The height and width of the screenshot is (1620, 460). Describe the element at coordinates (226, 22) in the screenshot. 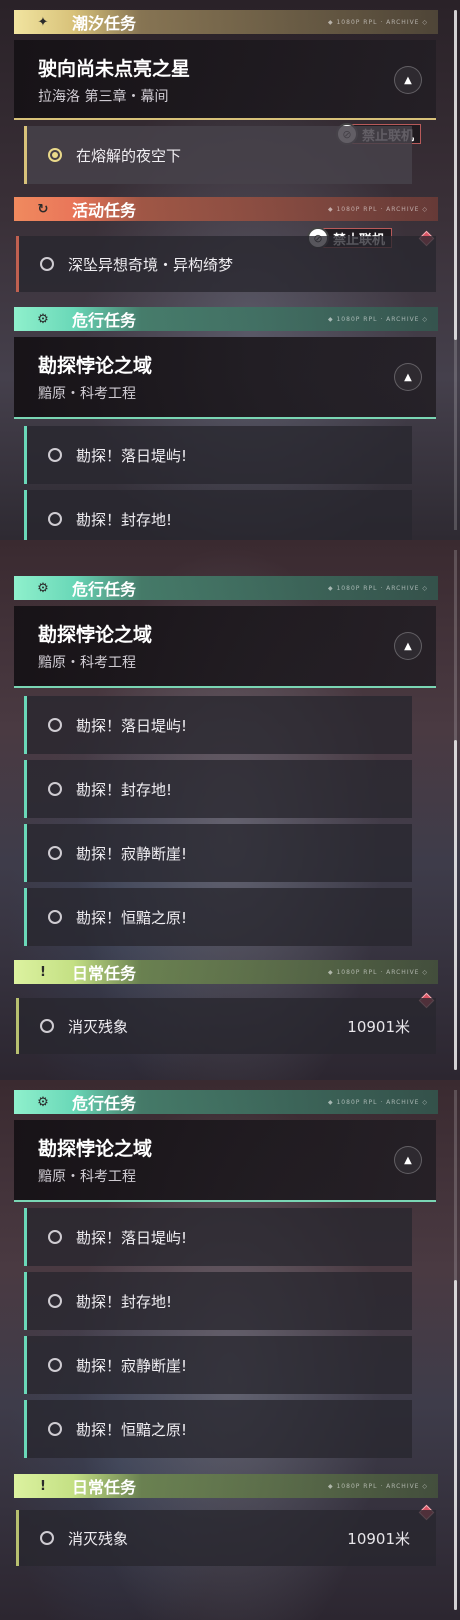

I see `category-header-tide: ✦ 潮汐任务 ◆ 1080P RPL · ARCHIVE ◇` at that location.